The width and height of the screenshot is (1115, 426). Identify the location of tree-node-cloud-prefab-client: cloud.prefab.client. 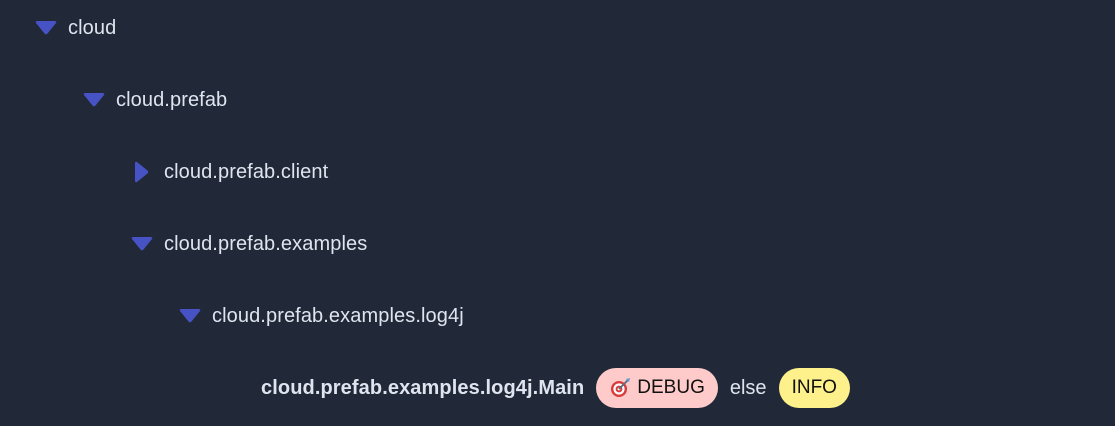
(228, 172).